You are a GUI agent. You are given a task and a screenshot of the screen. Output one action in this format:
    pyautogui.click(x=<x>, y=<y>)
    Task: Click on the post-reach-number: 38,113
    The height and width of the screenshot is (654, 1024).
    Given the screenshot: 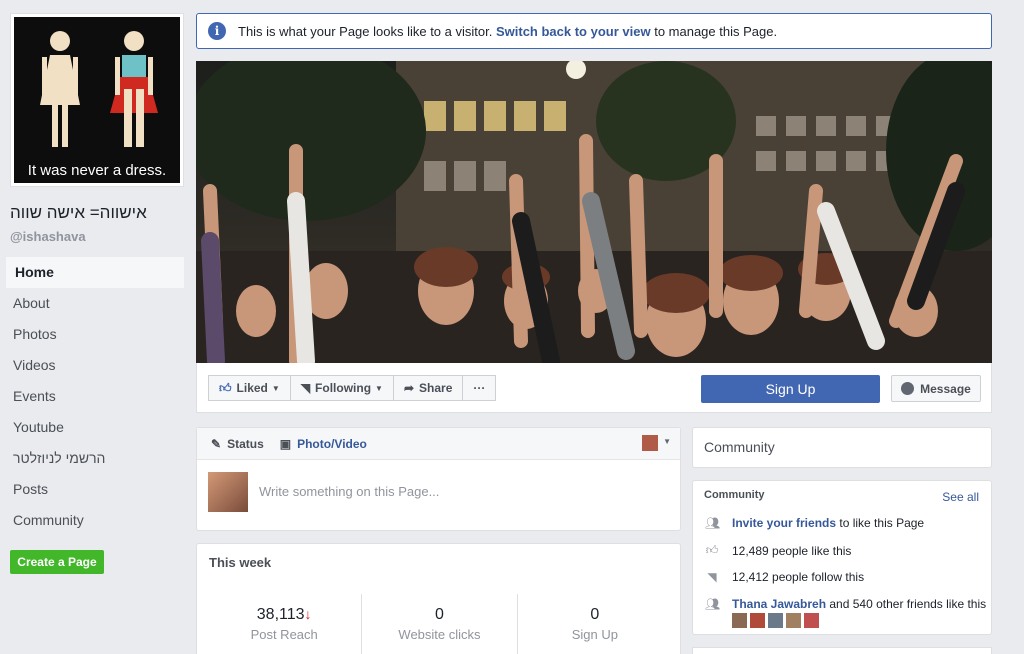 What is the action you would take?
    pyautogui.click(x=280, y=614)
    